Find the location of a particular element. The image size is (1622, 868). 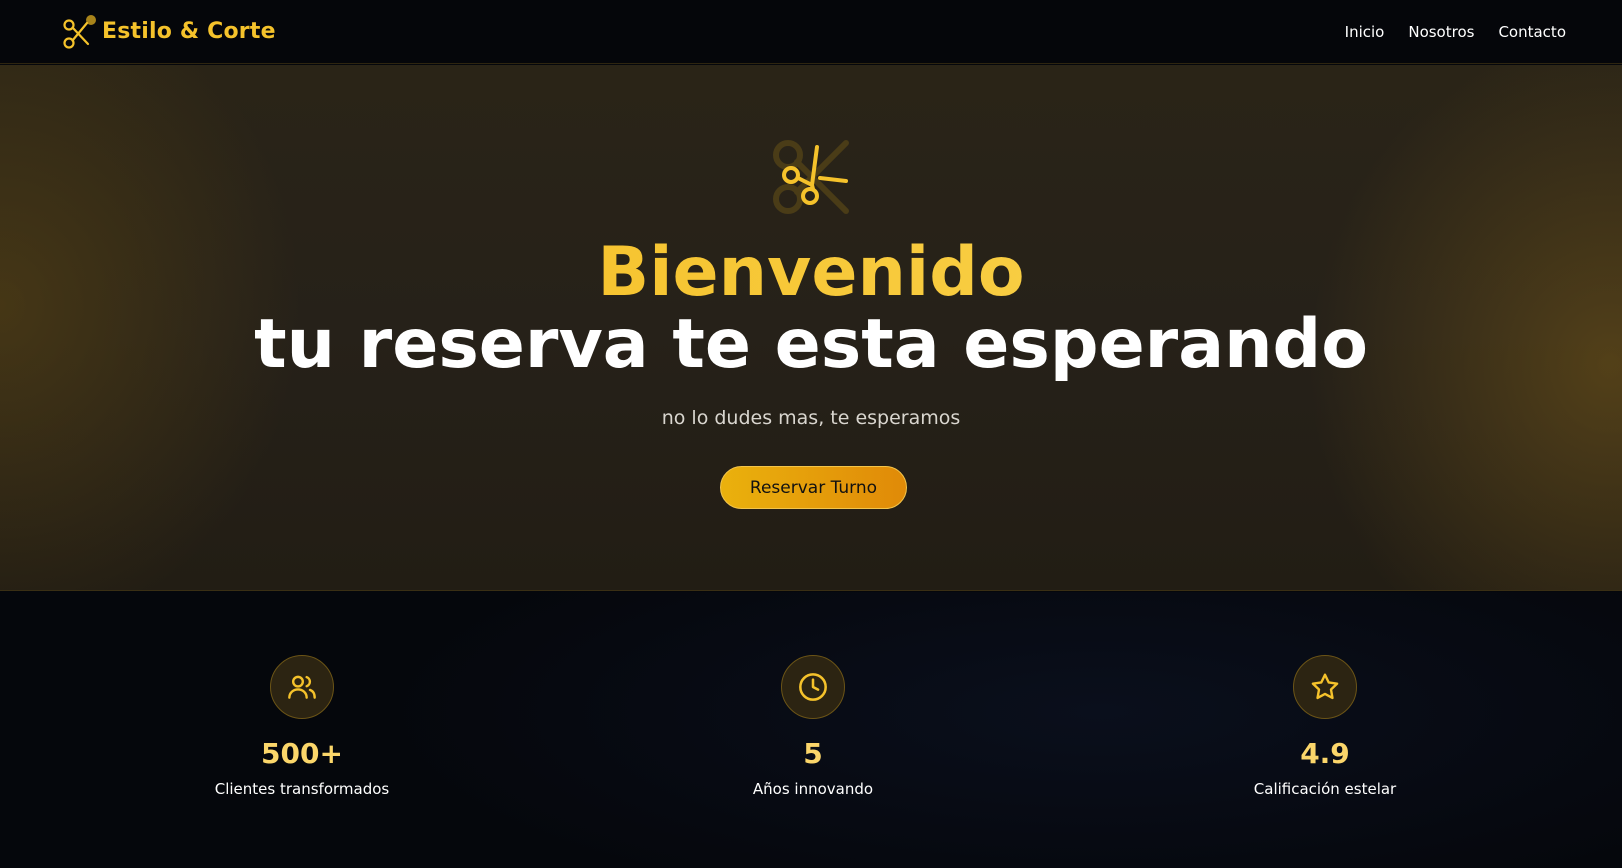

brand-logo: Estilo & Corte is located at coordinates (169, 31).